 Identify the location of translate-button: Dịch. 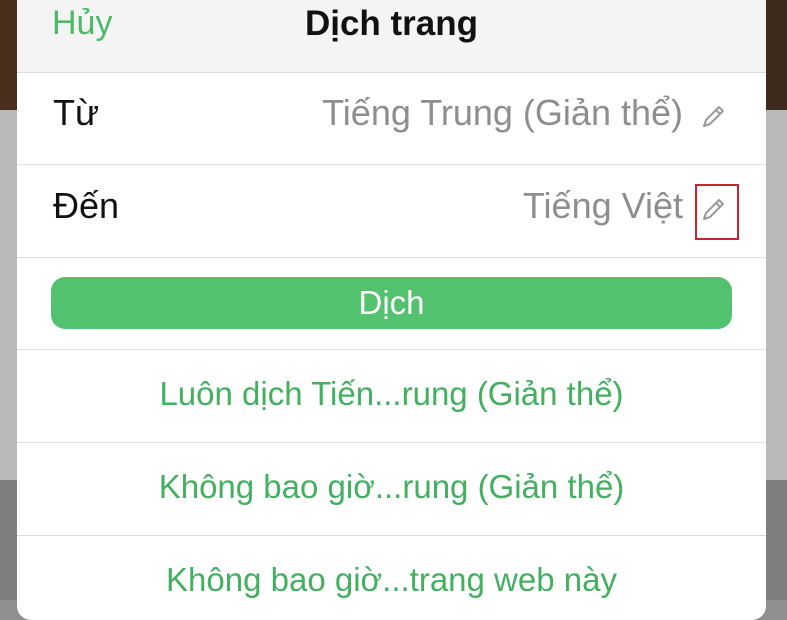
(391, 303).